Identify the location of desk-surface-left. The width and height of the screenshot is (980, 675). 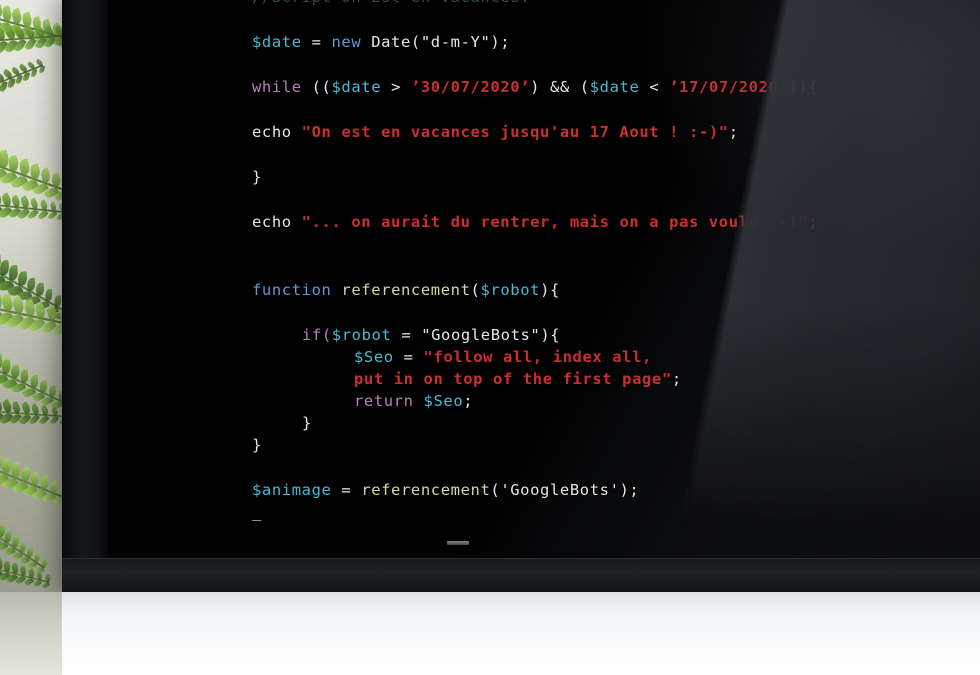
(31, 633).